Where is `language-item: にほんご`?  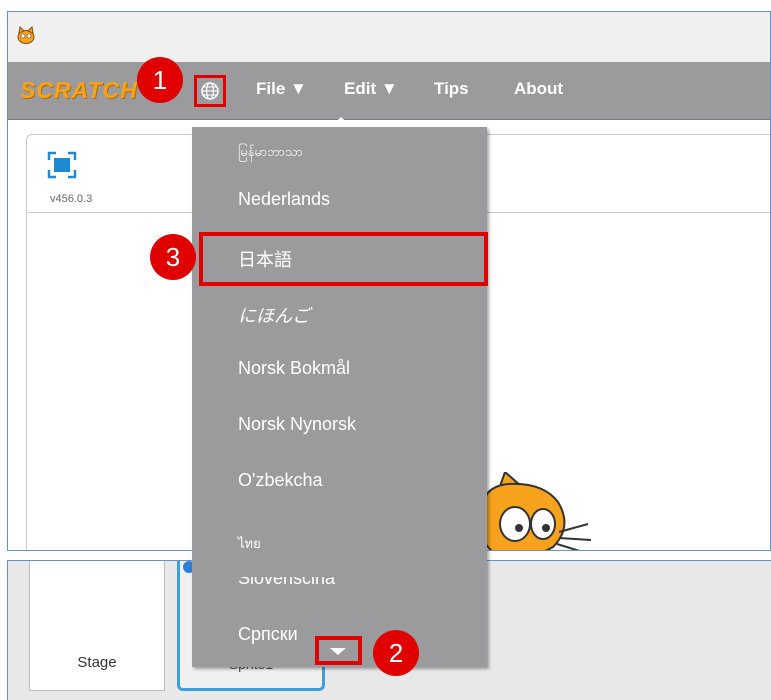 language-item: にほんご is located at coordinates (274, 315).